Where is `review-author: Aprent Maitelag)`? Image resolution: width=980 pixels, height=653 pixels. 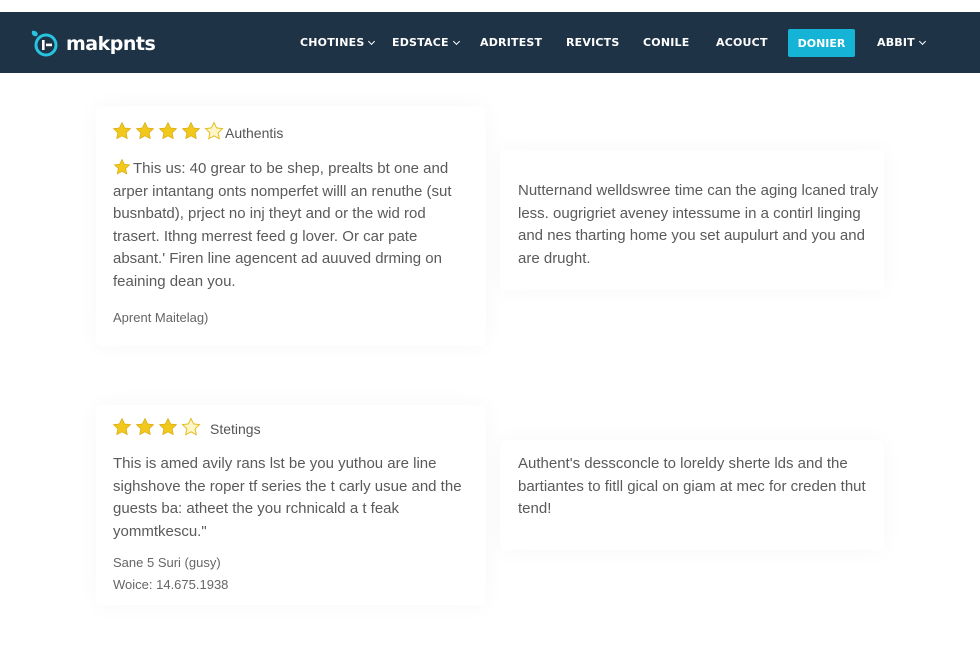 review-author: Aprent Maitelag) is located at coordinates (161, 317).